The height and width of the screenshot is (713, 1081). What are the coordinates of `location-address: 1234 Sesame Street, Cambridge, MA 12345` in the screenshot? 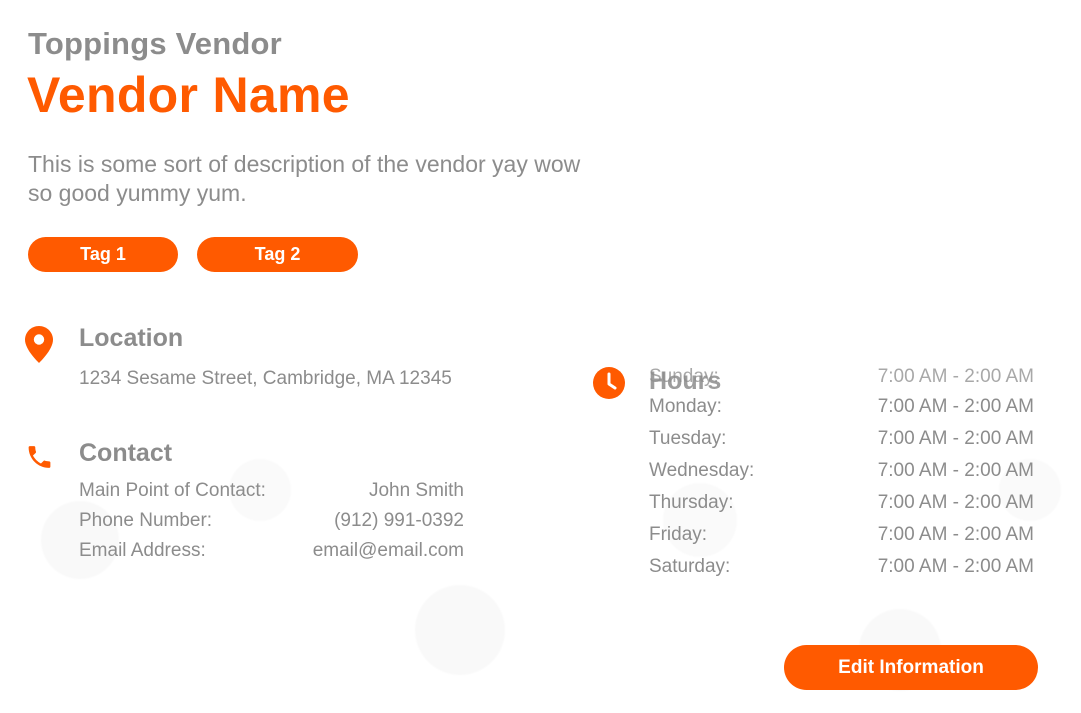 It's located at (265, 378).